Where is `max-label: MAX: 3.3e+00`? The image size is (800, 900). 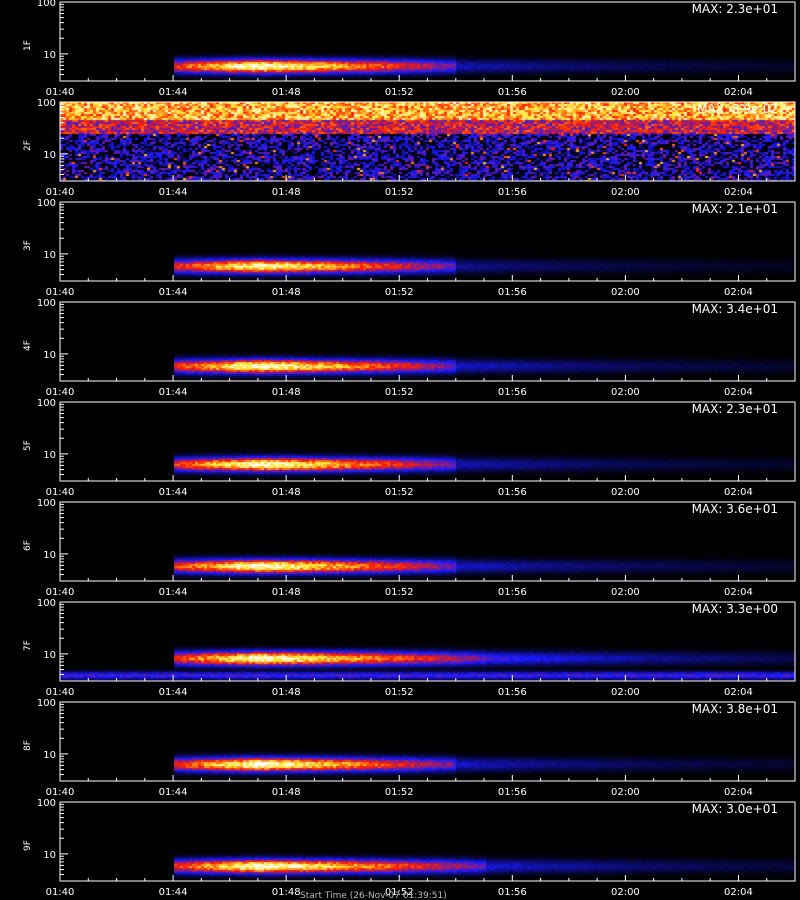 max-label: MAX: 3.3e+00 is located at coordinates (735, 609).